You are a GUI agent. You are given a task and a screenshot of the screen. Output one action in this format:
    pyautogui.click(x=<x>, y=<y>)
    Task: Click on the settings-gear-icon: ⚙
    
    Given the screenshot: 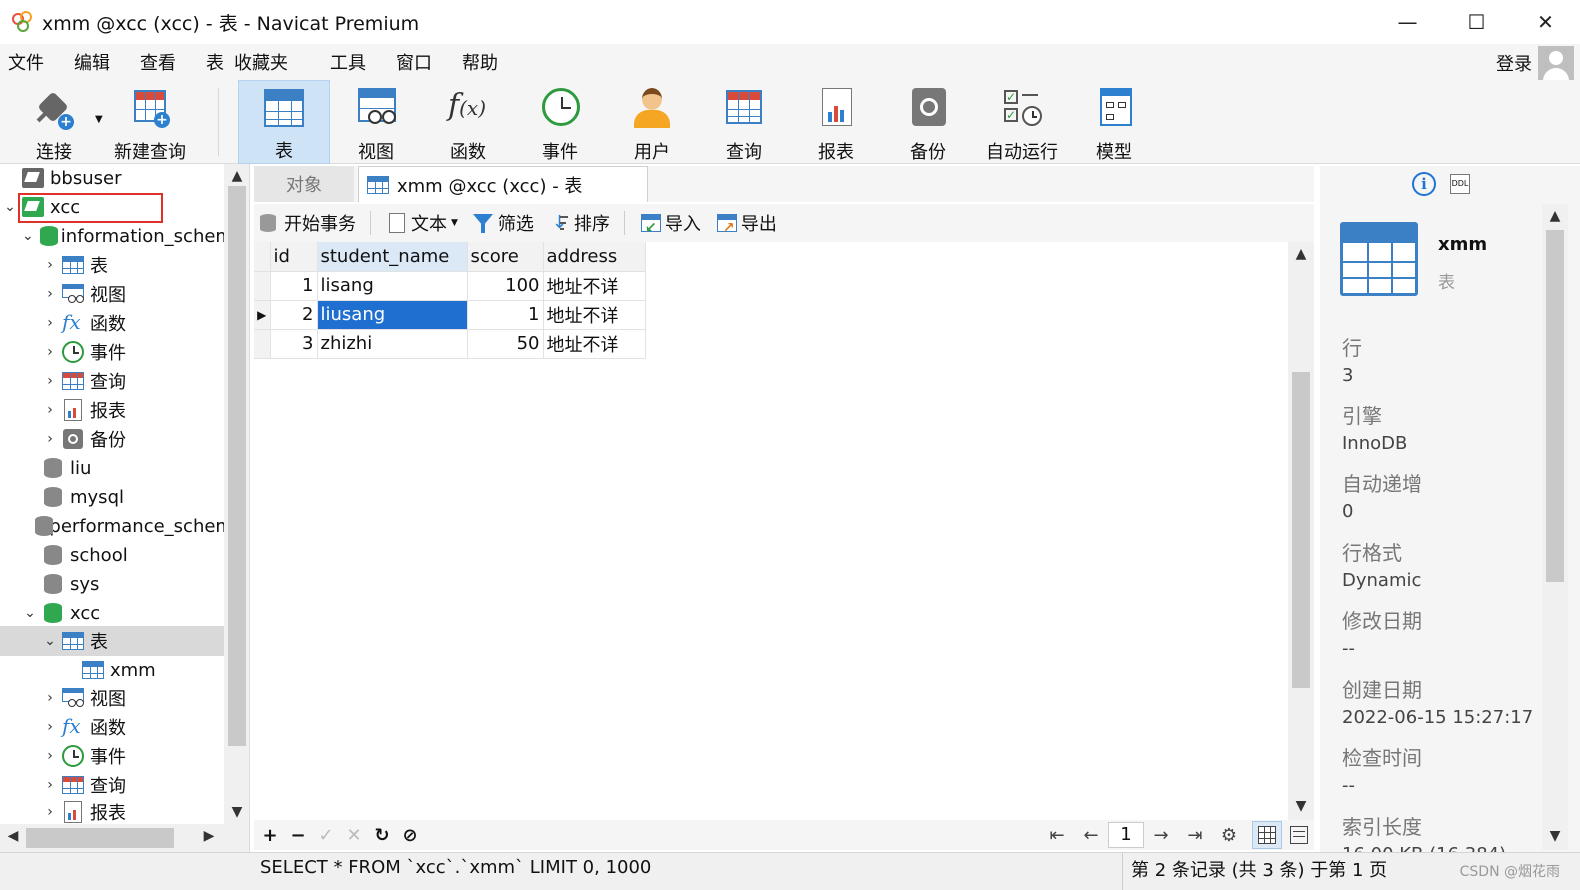 What is the action you would take?
    pyautogui.click(x=1229, y=835)
    